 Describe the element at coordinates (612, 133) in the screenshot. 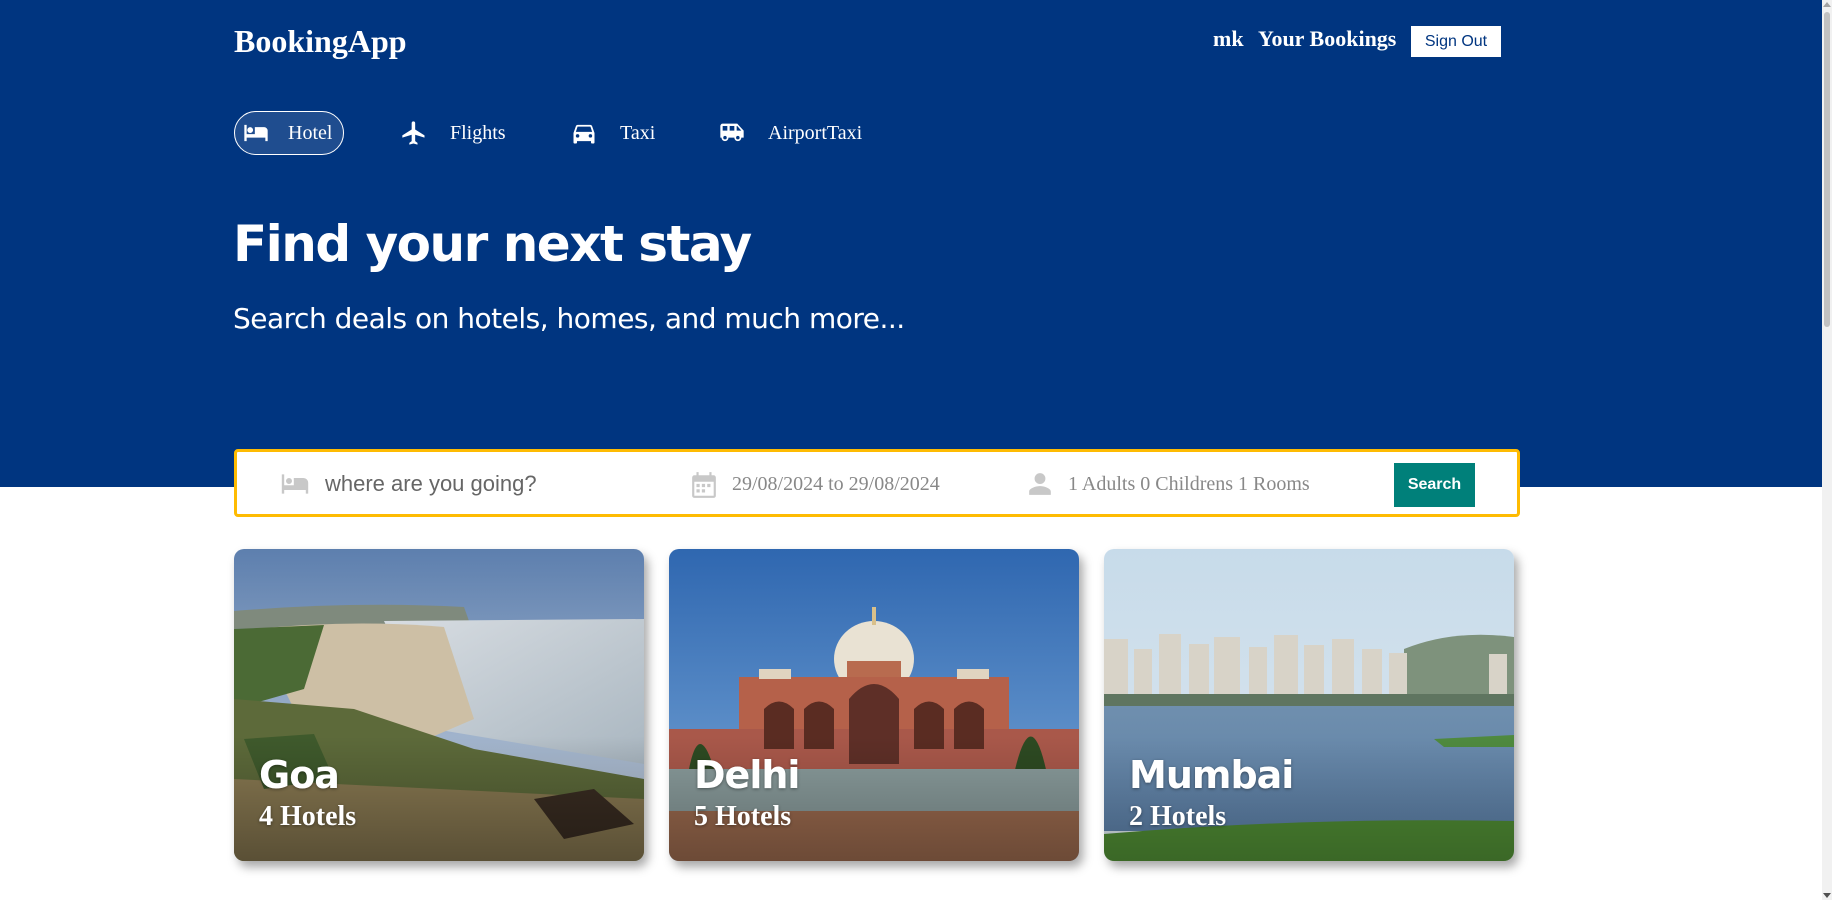

I see `tab-taxi: Taxi` at that location.